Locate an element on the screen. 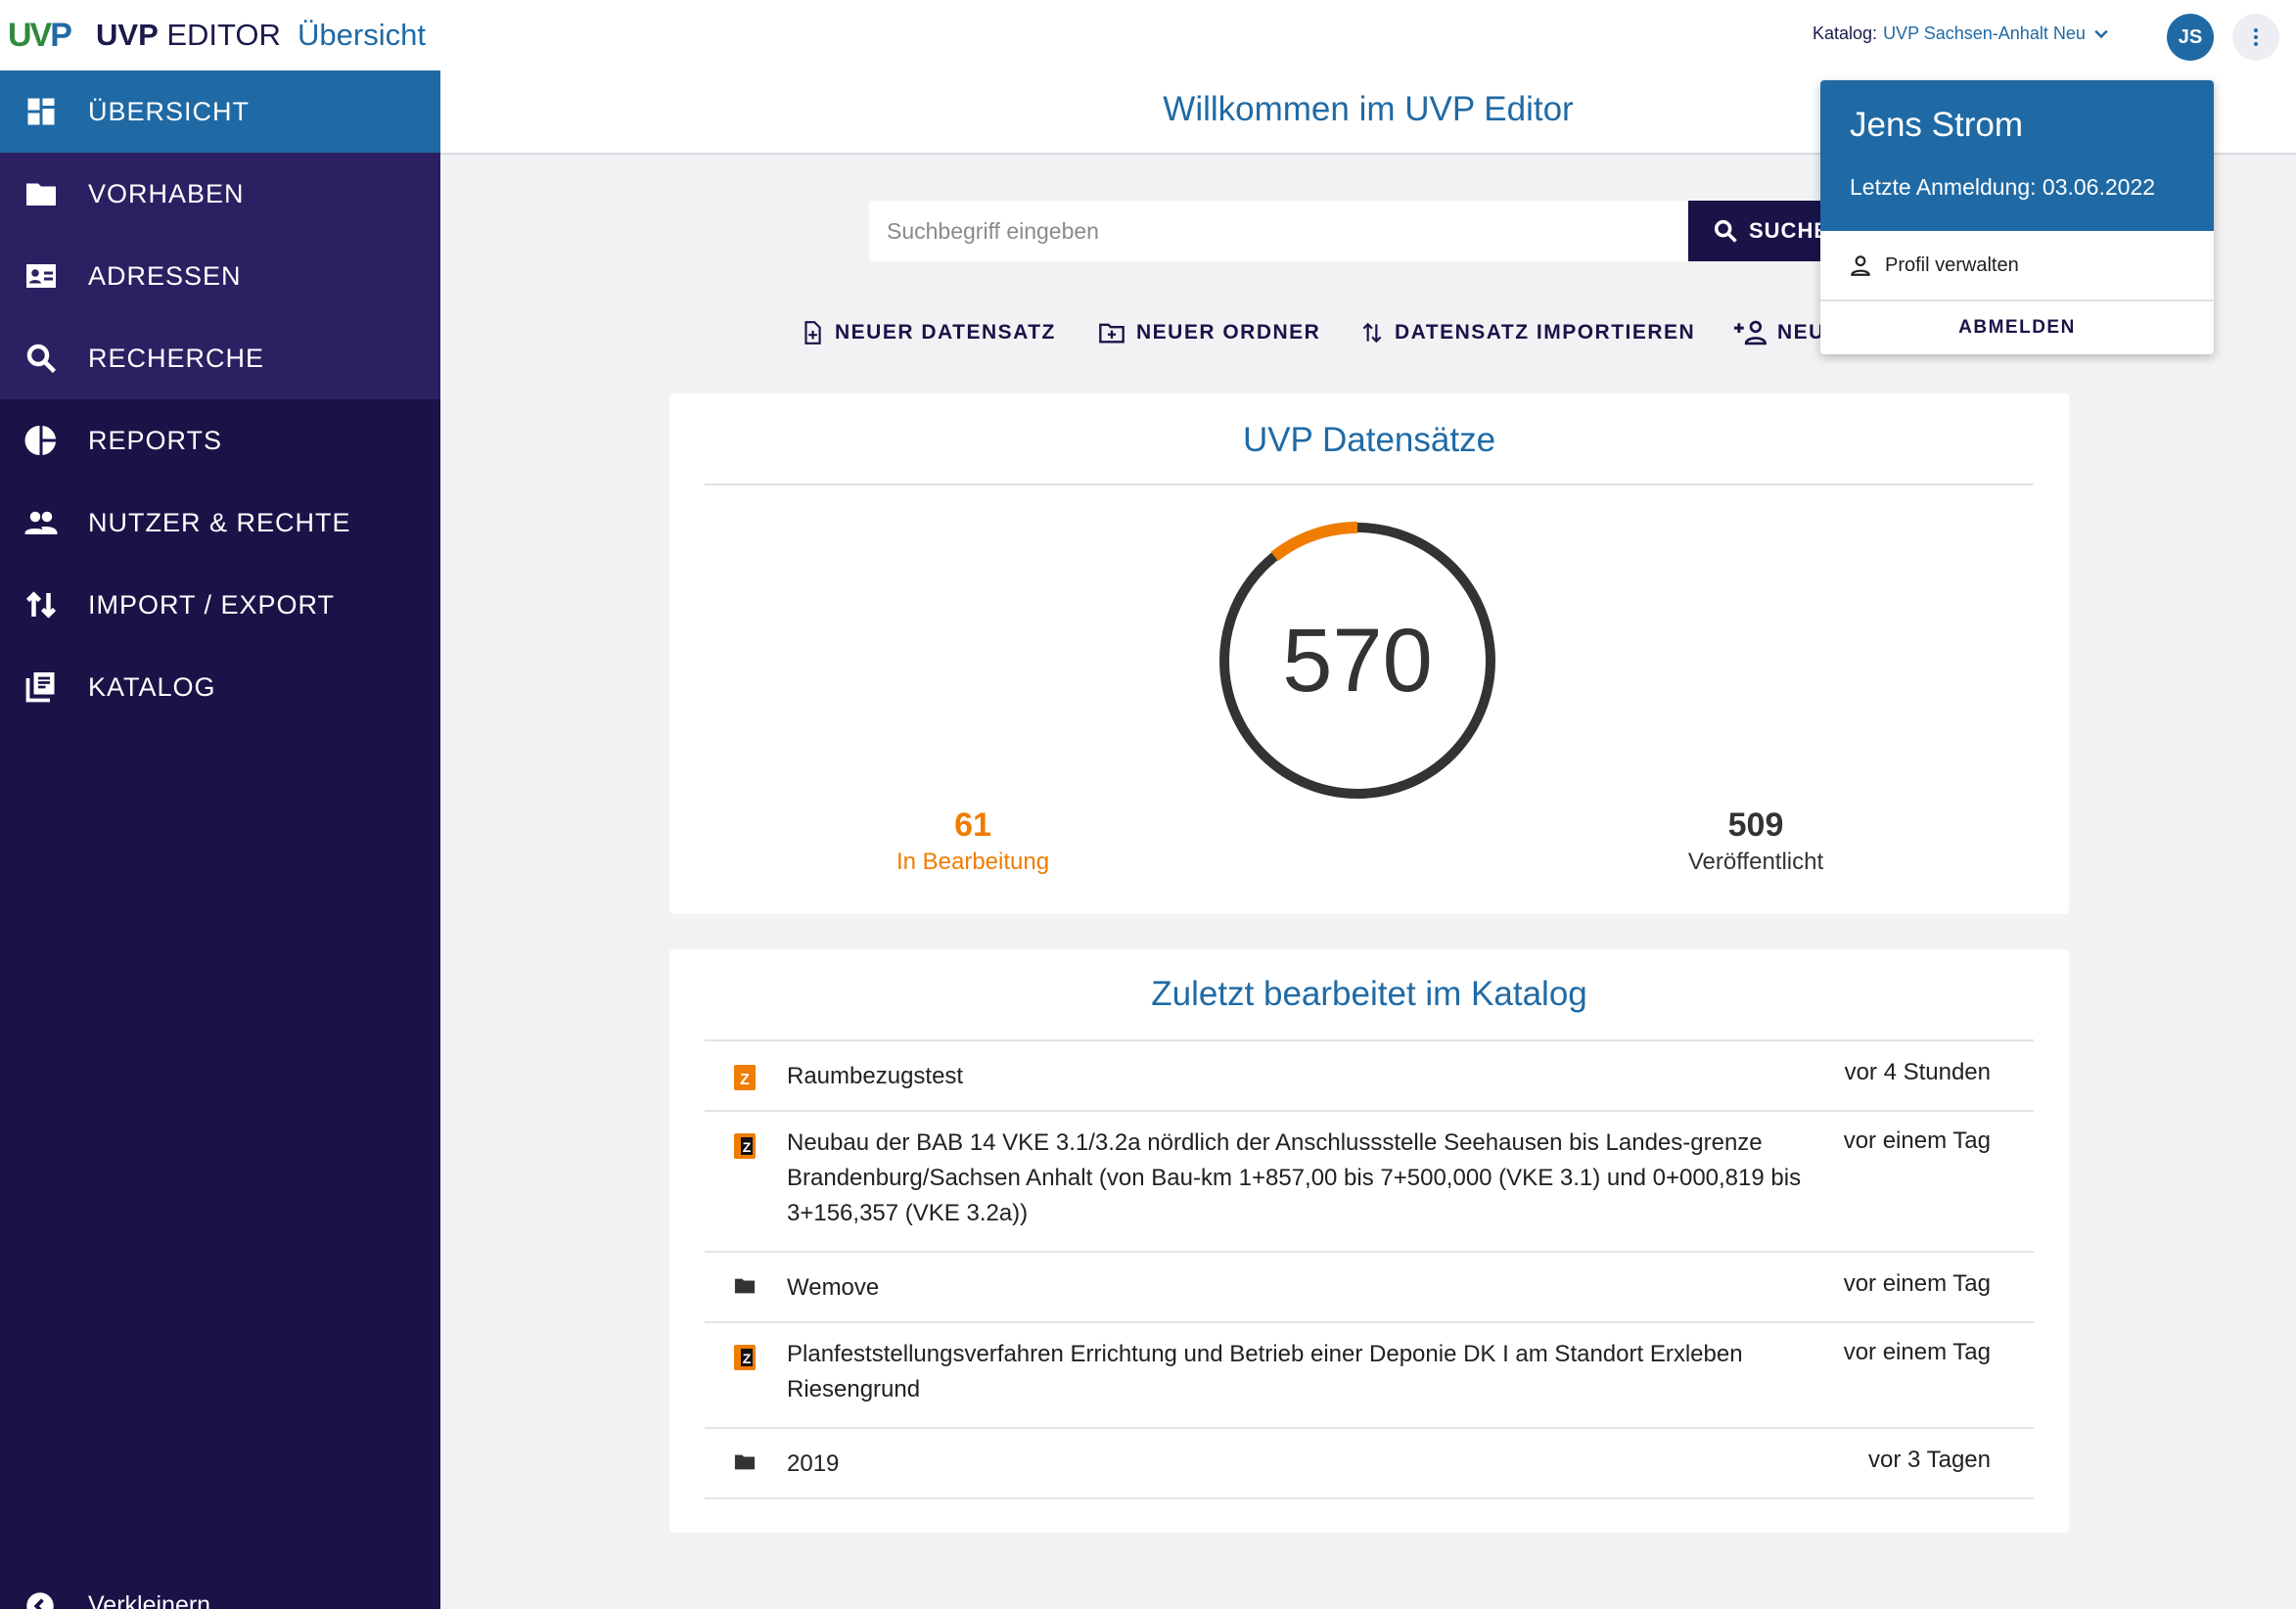 The height and width of the screenshot is (1609, 2296). total-count: 570 is located at coordinates (1357, 661).